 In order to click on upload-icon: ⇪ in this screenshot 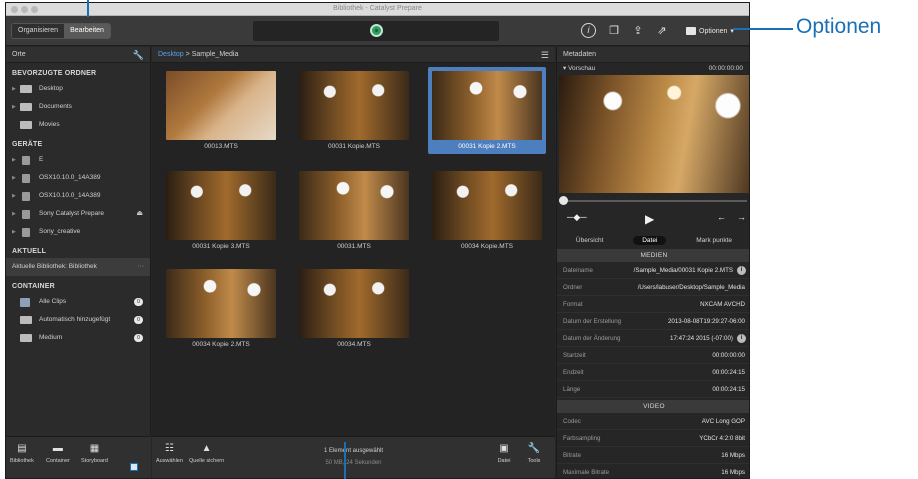, I will do `click(638, 31)`.